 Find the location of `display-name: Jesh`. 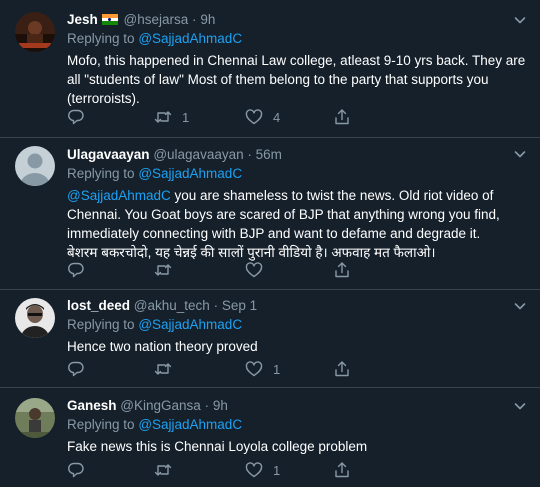

display-name: Jesh is located at coordinates (82, 19).